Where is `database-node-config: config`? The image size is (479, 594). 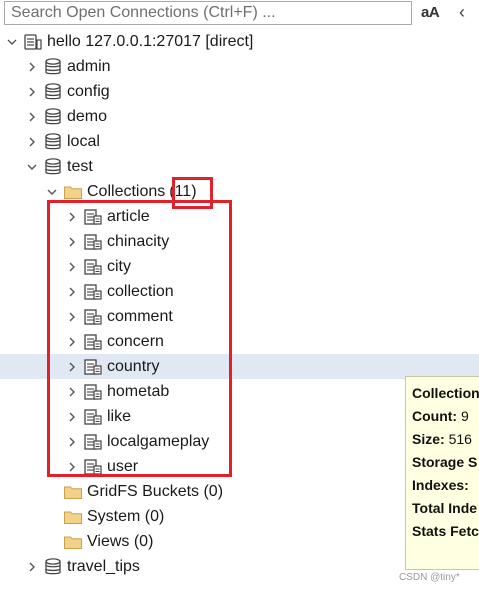
database-node-config: config is located at coordinates (239, 91).